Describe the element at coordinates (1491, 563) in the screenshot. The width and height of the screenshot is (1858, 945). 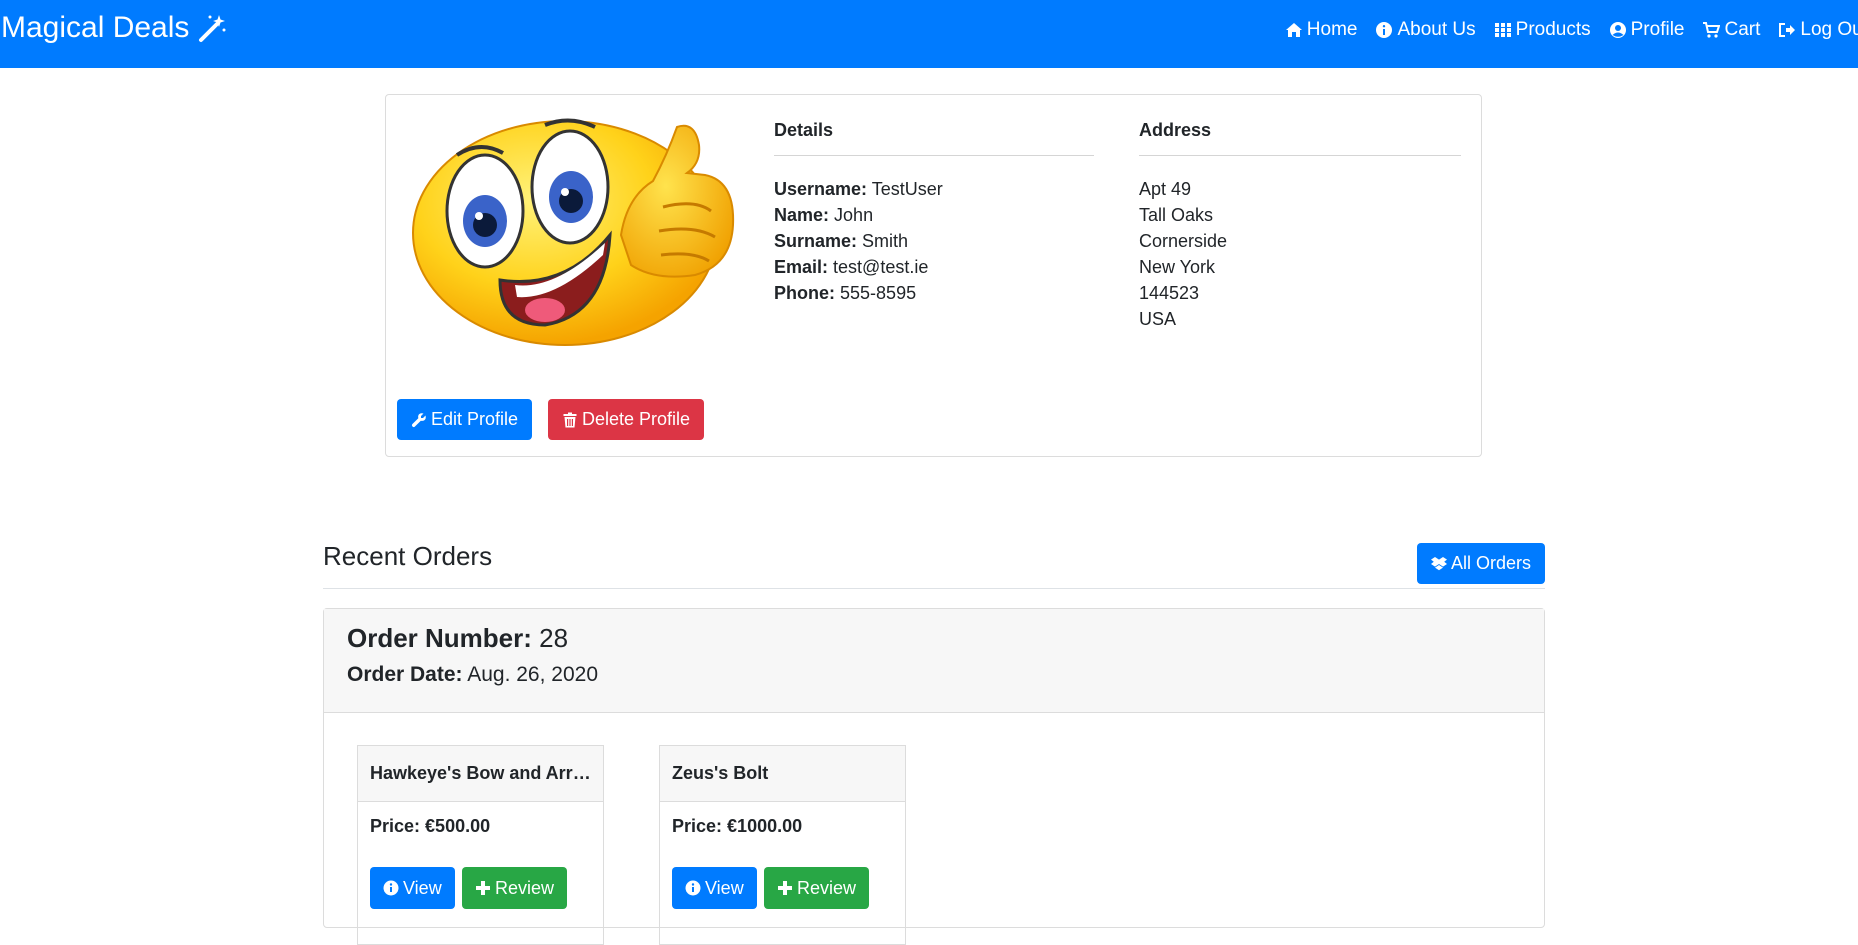
I see `all-orders-label: All Orders` at that location.